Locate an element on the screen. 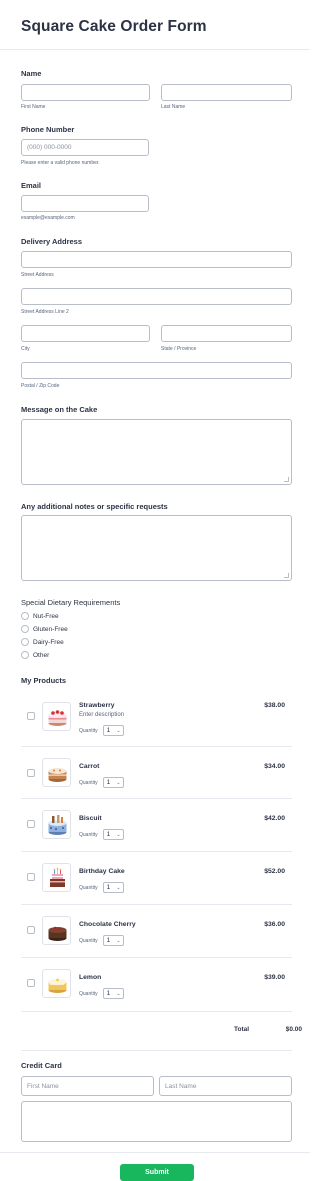 Image resolution: width=320 pixels, height=1181 pixels. phone-sublabel: Please enter a valid phone number. is located at coordinates (60, 163).